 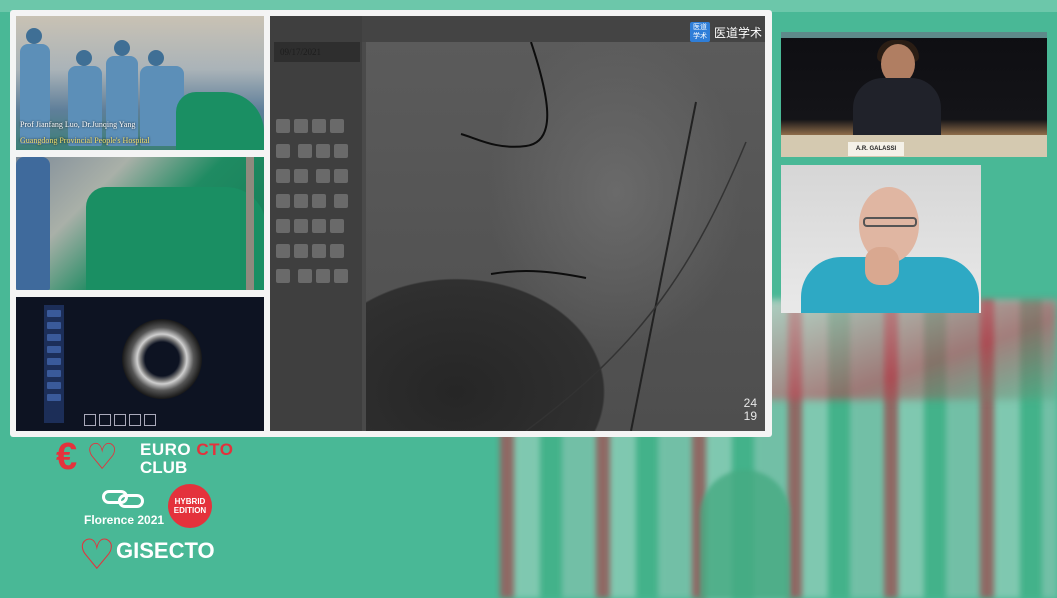 I want to click on watermark-logo: 医道 学术 医道学术, so click(x=726, y=32).